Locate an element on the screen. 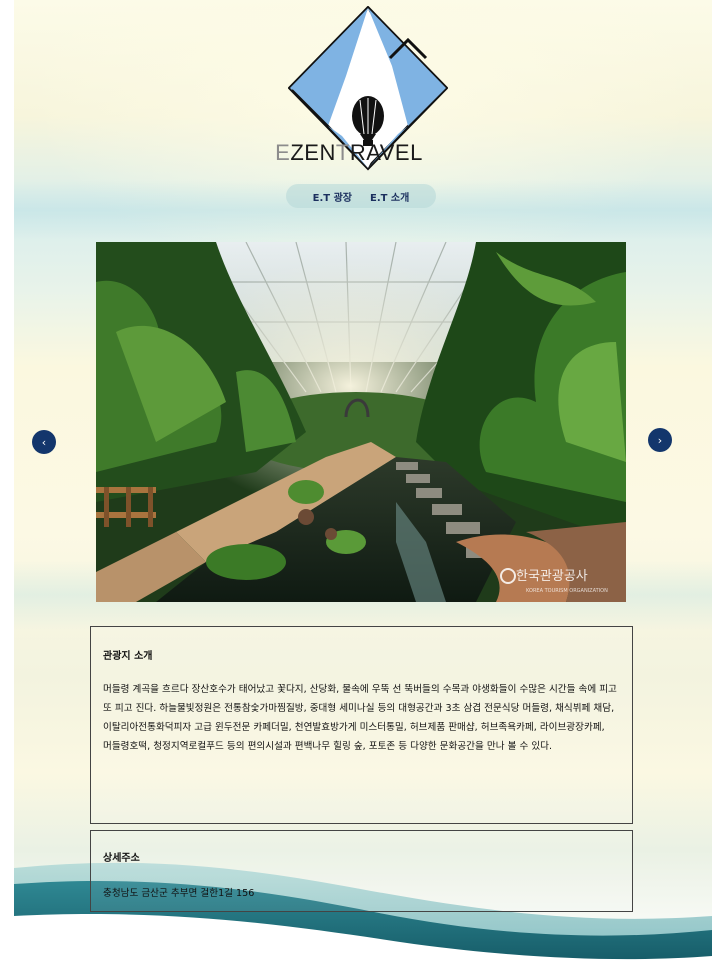 The height and width of the screenshot is (966, 722). watermark-text: 한국관광공사 is located at coordinates (552, 576).